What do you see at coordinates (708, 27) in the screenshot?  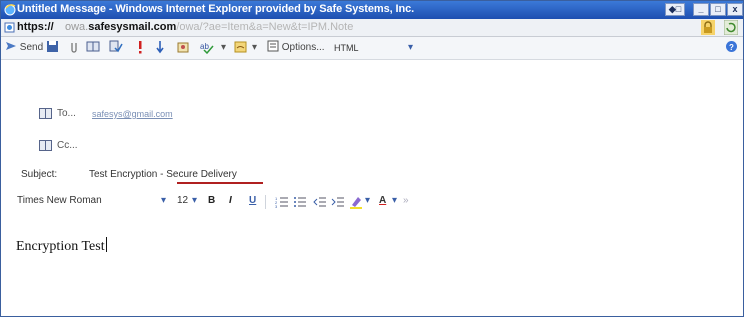 I see `lock-icon` at bounding box center [708, 27].